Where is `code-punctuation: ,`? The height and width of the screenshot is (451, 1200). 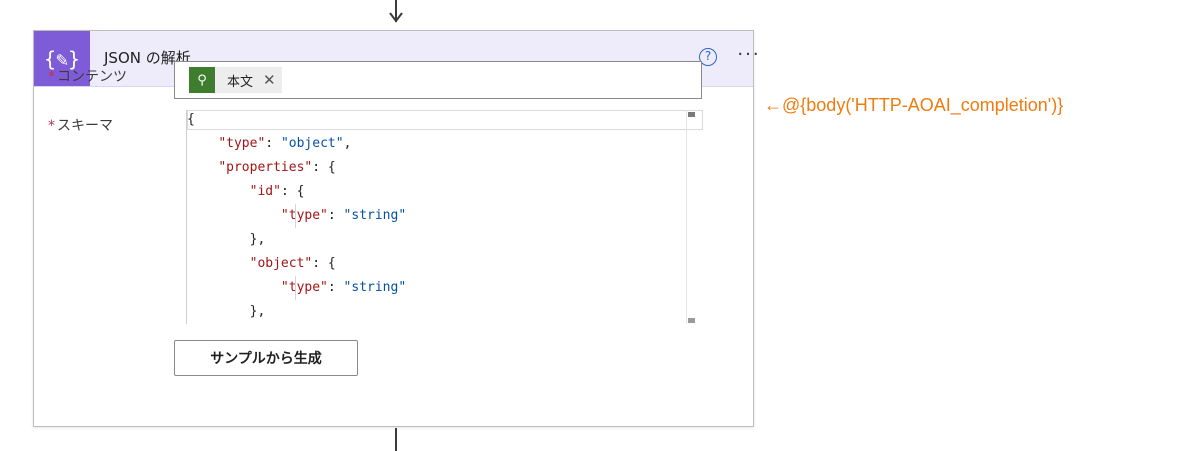 code-punctuation: , is located at coordinates (347, 143).